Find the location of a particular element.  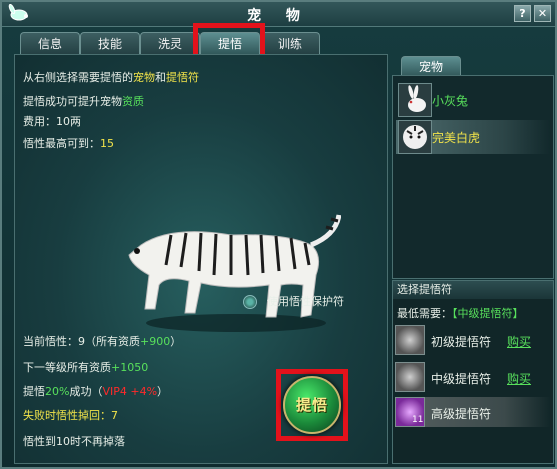

instruction-line-1: 从右侧选择需要提悟的宠物和提悟符 is located at coordinates (111, 77).